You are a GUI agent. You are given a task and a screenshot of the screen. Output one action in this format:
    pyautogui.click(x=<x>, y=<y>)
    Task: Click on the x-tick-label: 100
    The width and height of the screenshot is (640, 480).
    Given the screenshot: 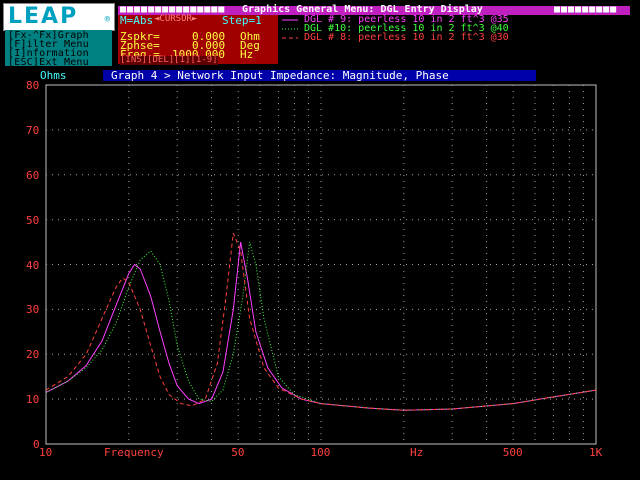 What is the action you would take?
    pyautogui.click(x=320, y=452)
    